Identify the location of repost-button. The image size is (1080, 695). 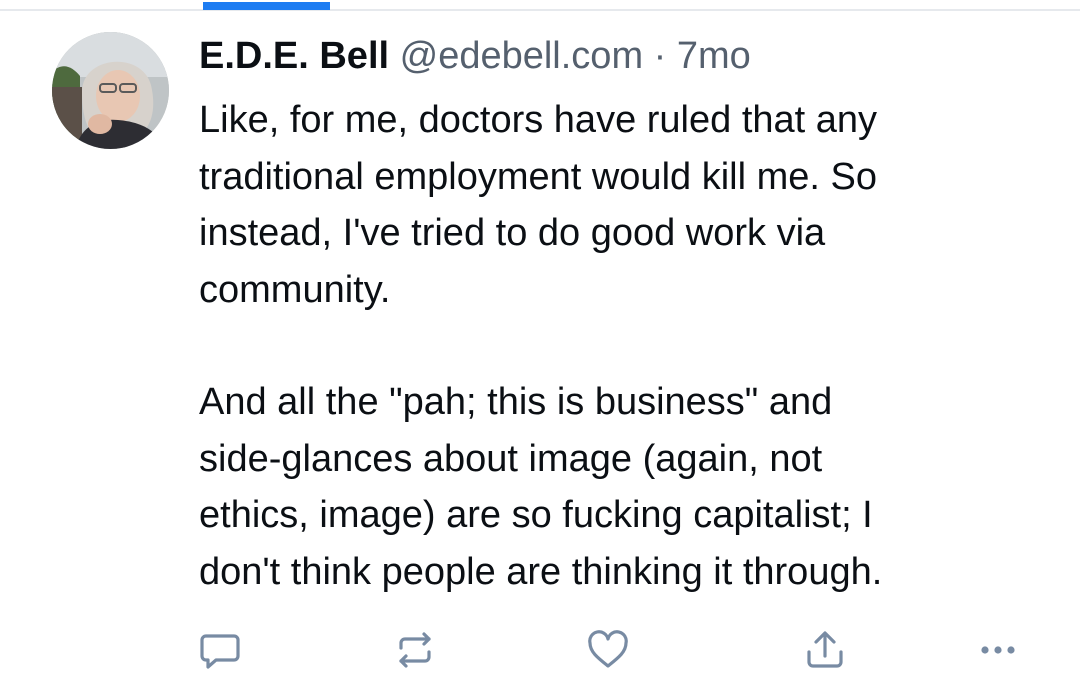
(415, 650).